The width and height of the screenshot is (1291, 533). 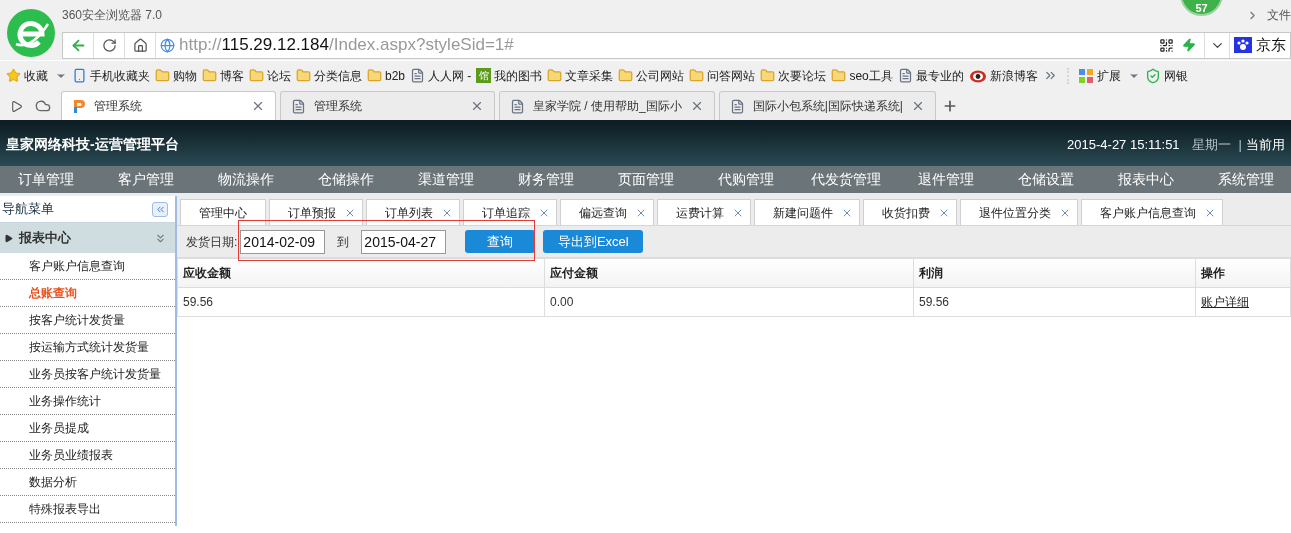 I want to click on sidebar-item: 特殊报表导出, so click(x=87, y=509).